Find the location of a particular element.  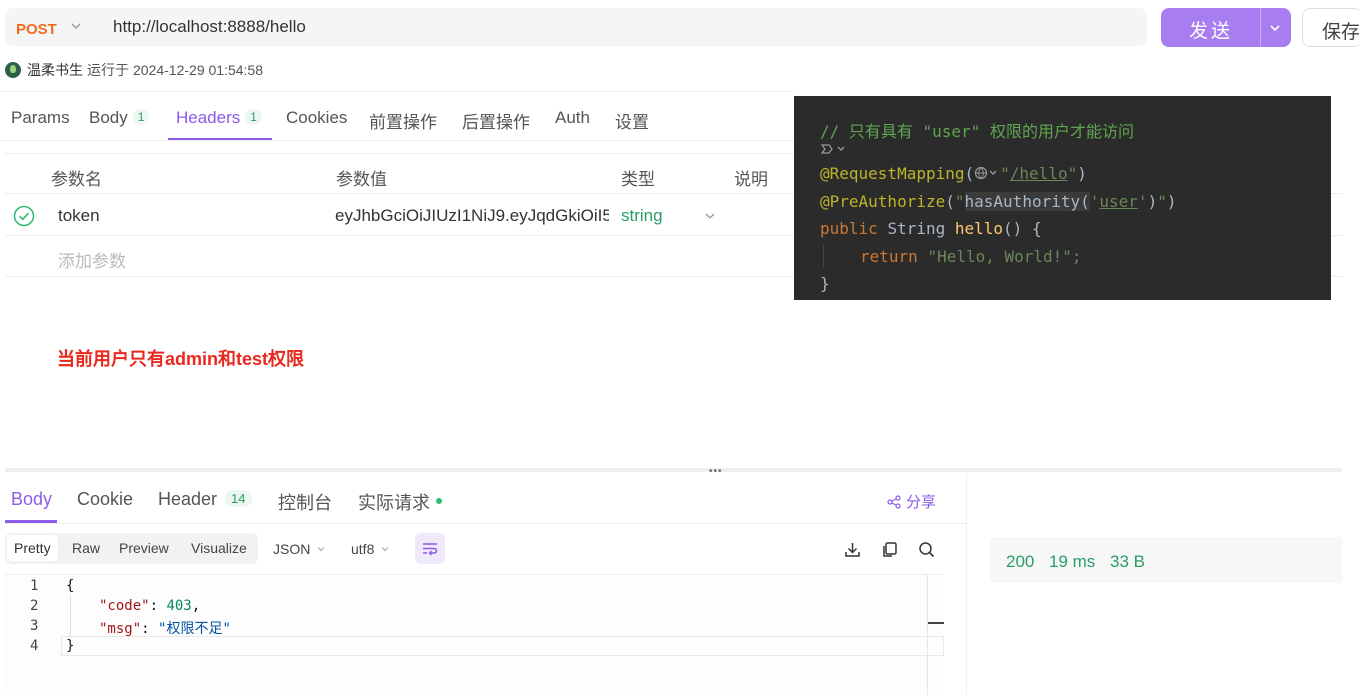

avatar is located at coordinates (13, 70).